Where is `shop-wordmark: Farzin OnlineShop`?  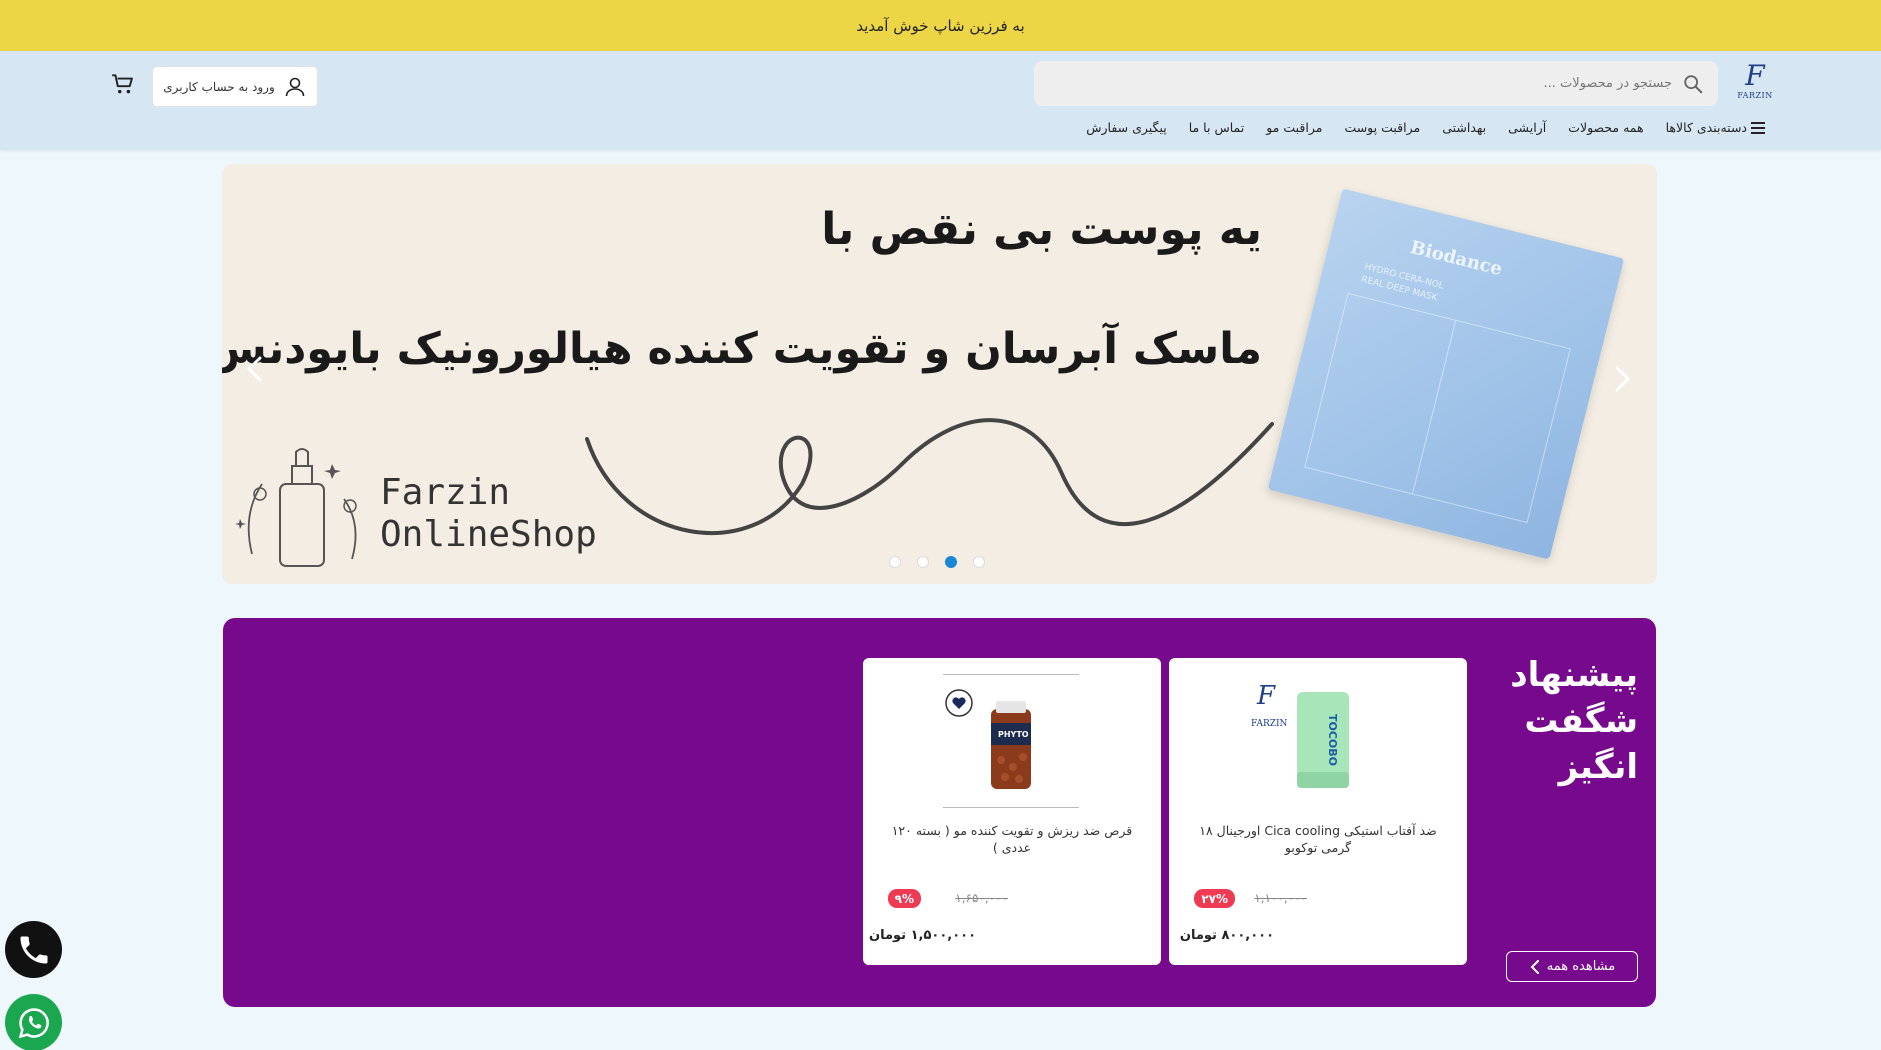
shop-wordmark: Farzin OnlineShop is located at coordinates (488, 514).